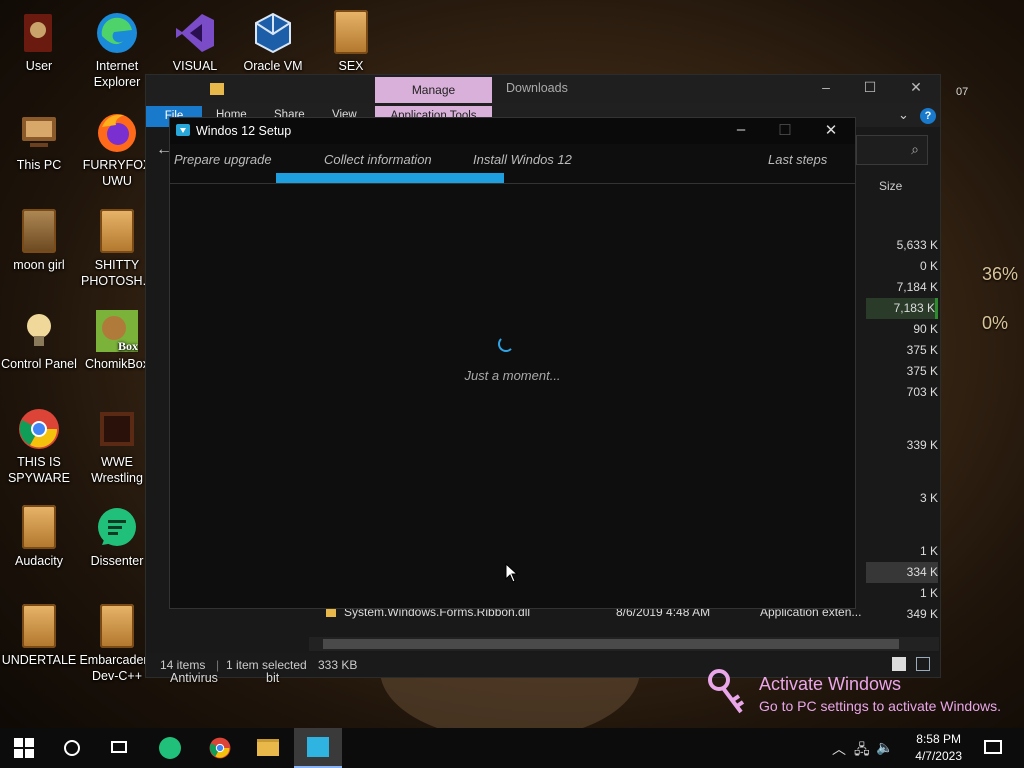 This screenshot has height=768, width=1024. What do you see at coordinates (993, 747) in the screenshot?
I see `notification-icon` at bounding box center [993, 747].